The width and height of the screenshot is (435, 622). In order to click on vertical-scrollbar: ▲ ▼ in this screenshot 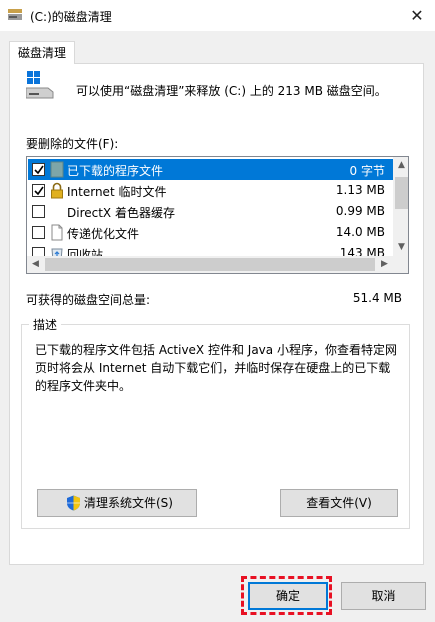, I will do `click(400, 206)`.